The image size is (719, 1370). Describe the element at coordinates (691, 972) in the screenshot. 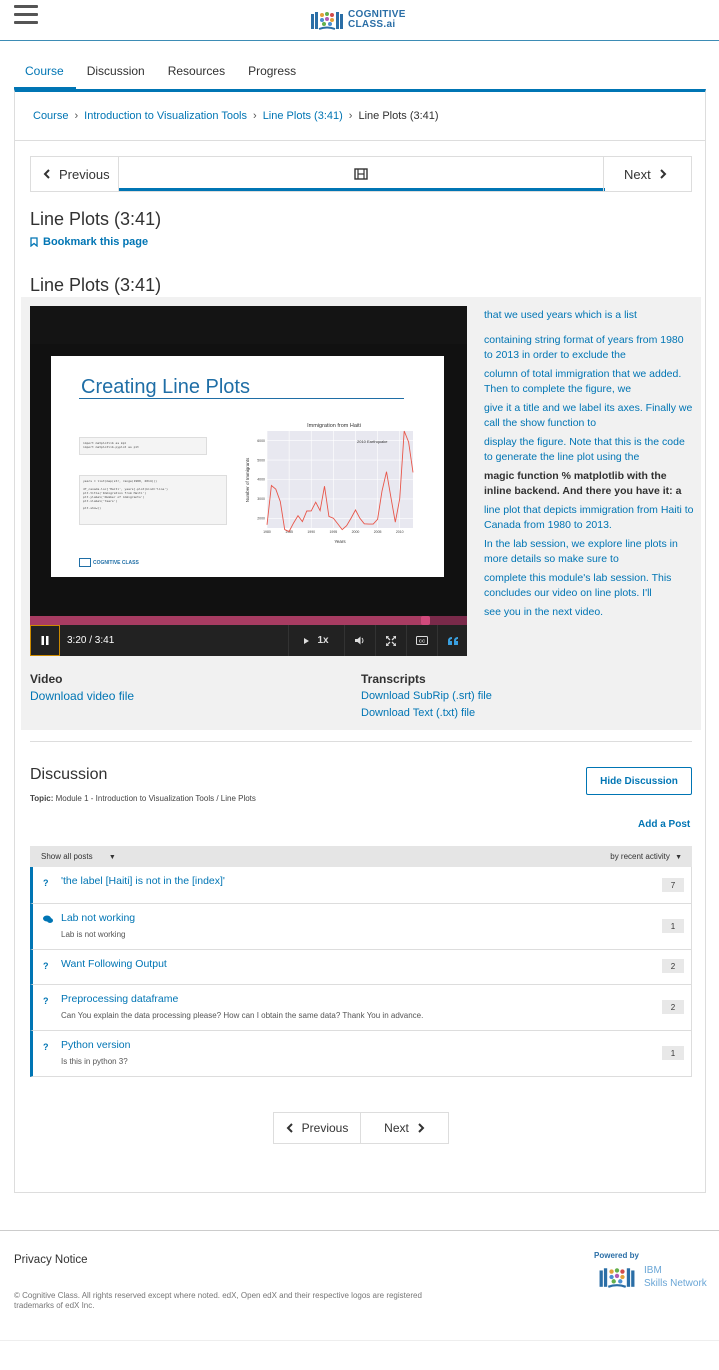

I see `posts-list-border` at that location.